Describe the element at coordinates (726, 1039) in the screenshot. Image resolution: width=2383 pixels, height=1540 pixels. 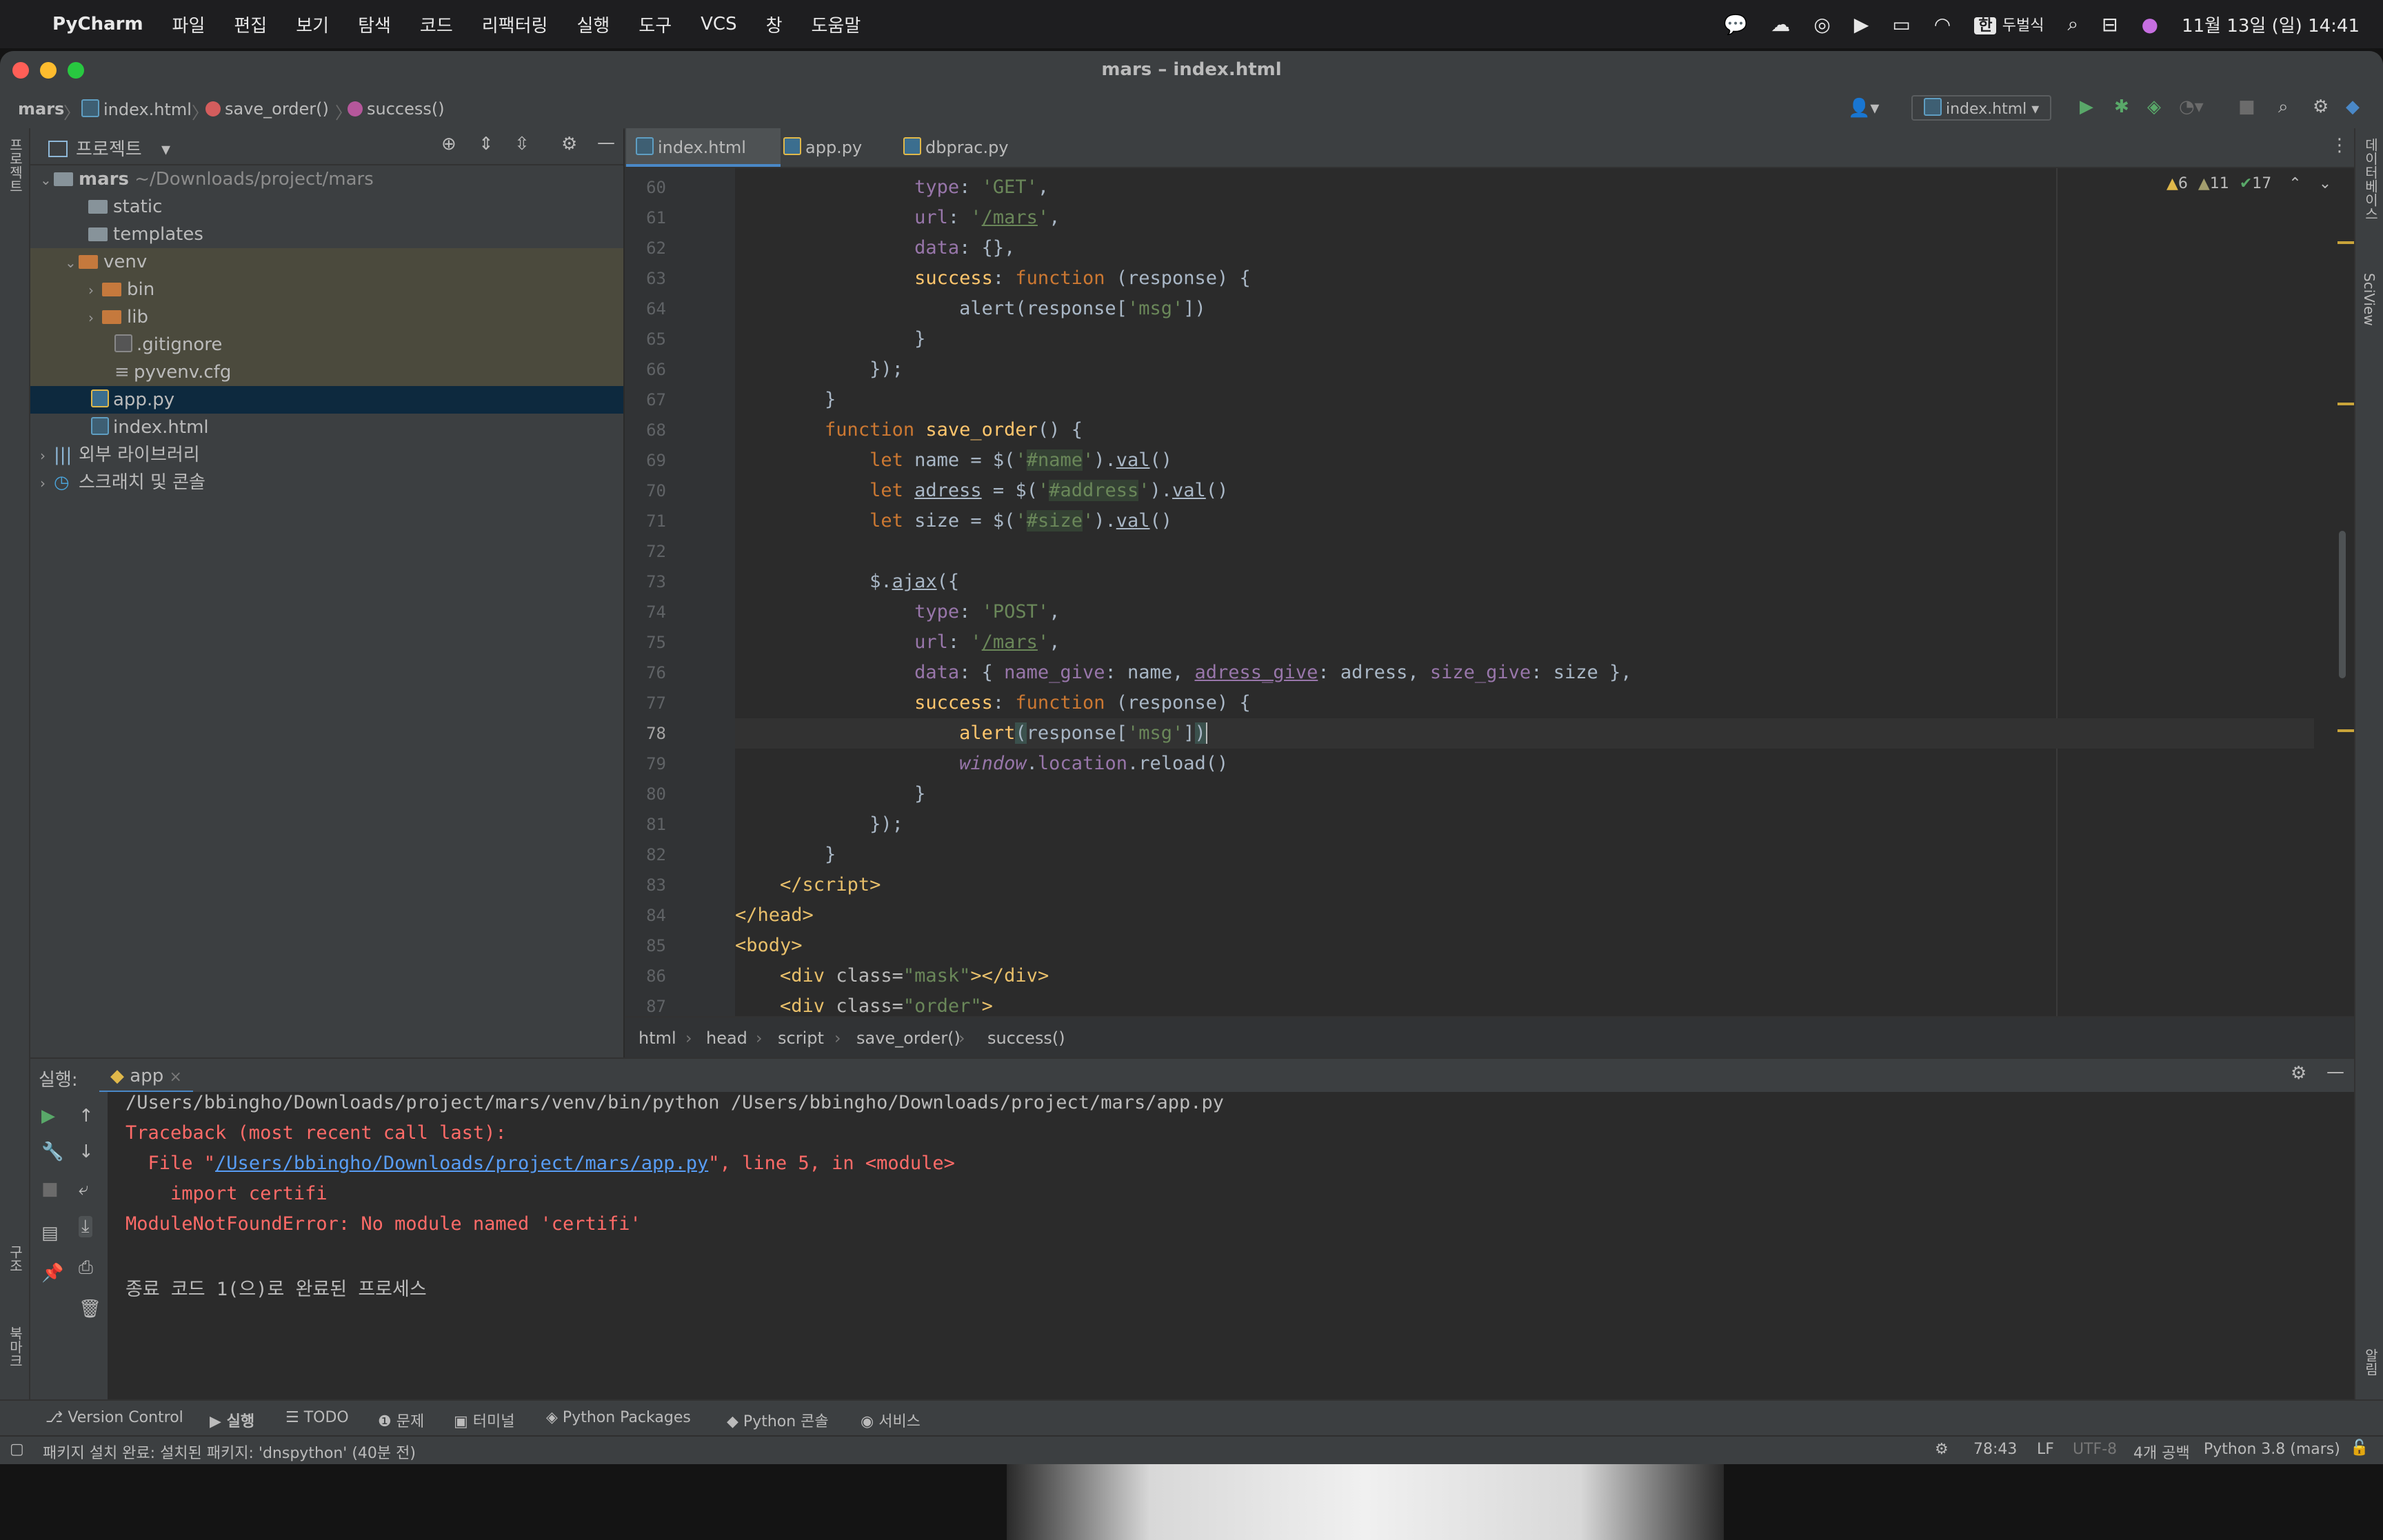
I see `breadcrumb-head: head` at that location.